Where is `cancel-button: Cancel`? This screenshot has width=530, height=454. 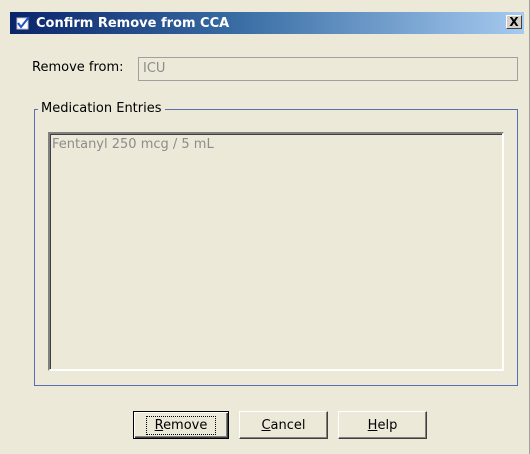
cancel-button: Cancel is located at coordinates (283, 425).